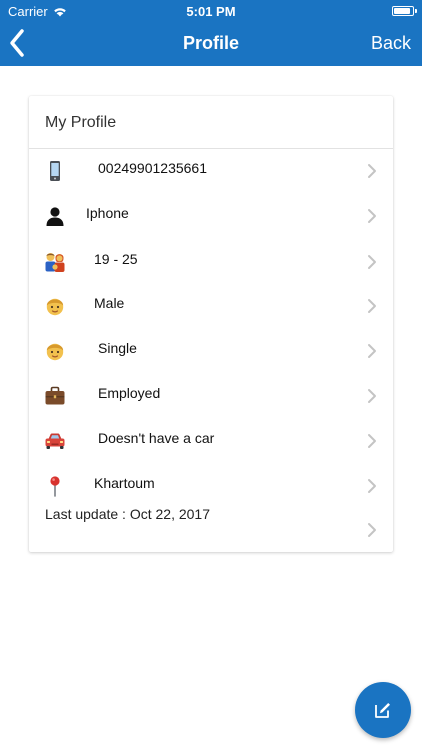  I want to click on mobile-phone-icon, so click(55, 171).